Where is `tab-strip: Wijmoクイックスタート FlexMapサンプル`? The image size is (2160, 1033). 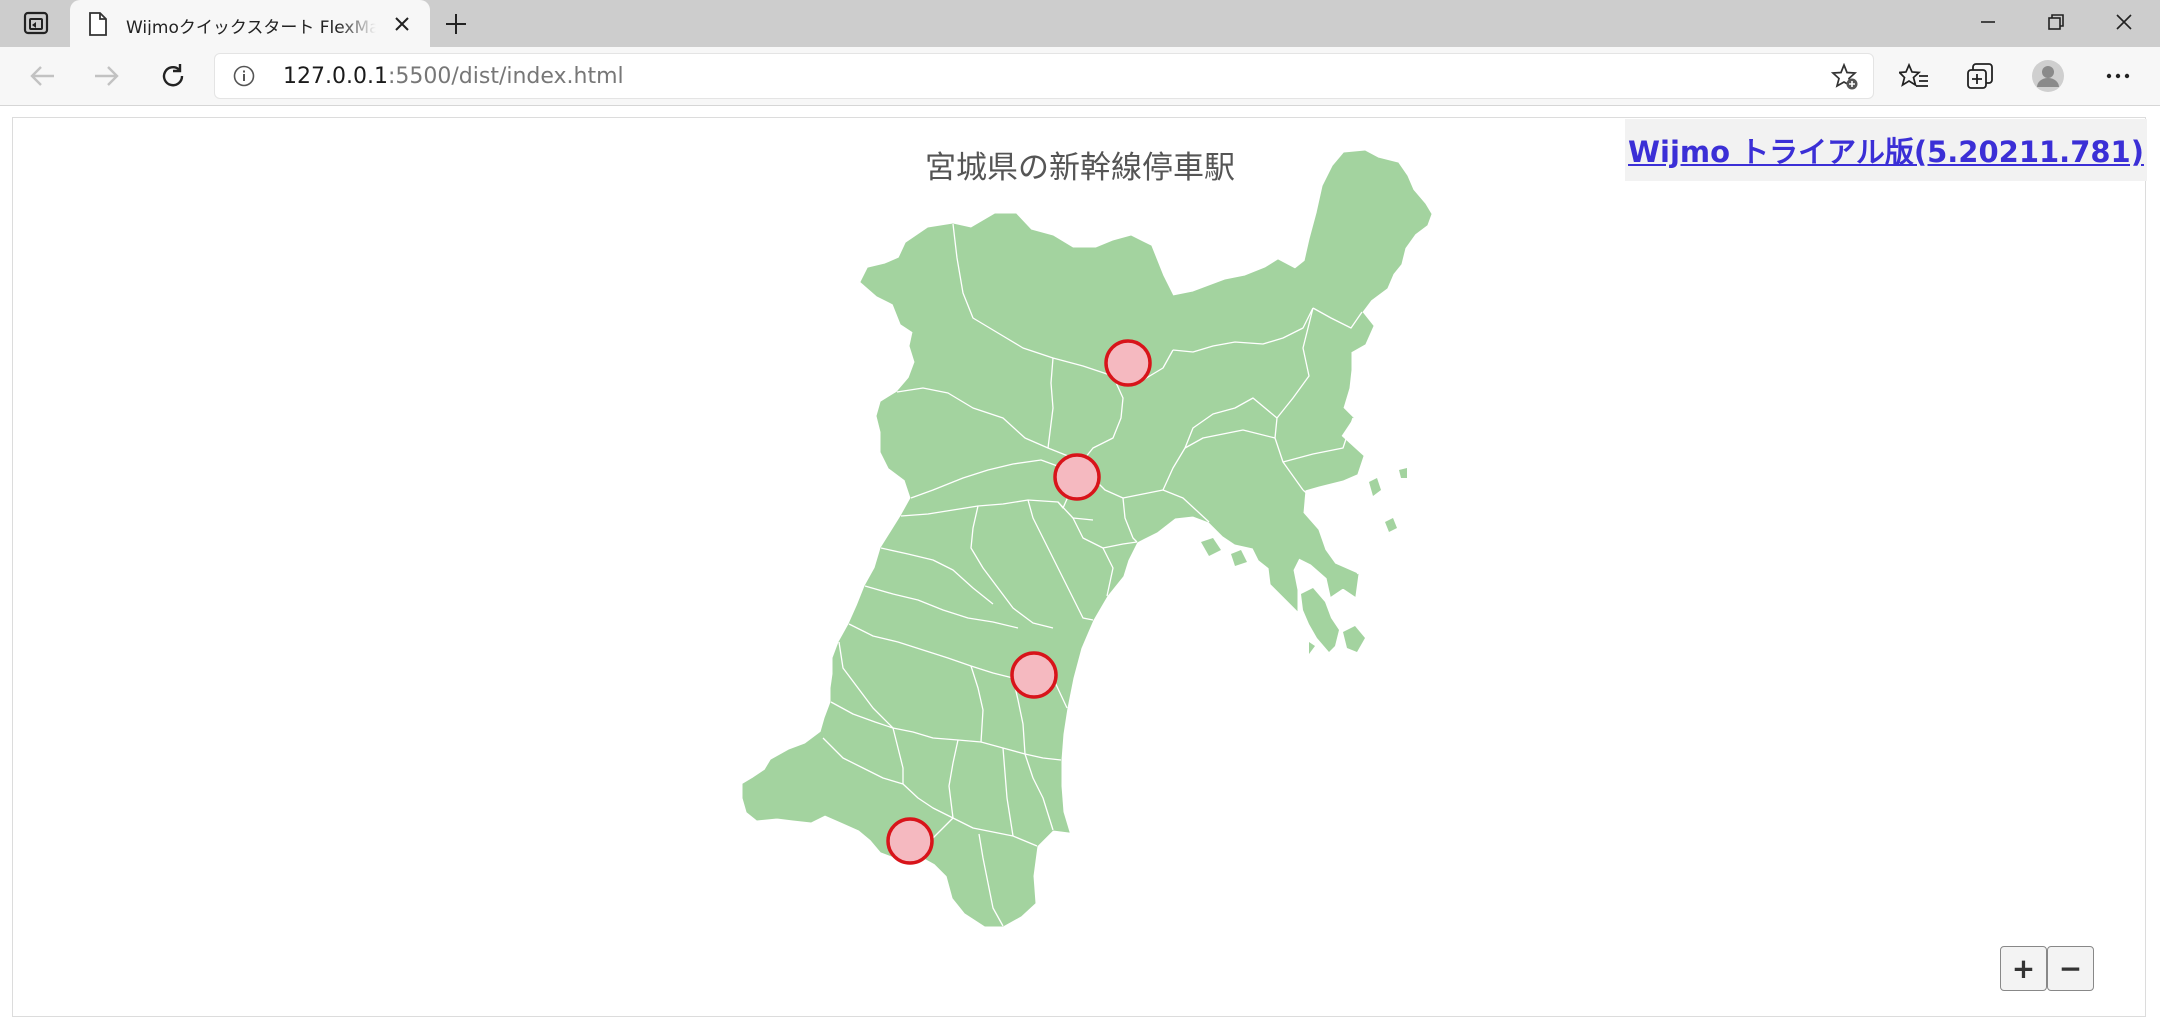
tab-strip: Wijmoクイックスタート FlexMapサンプル is located at coordinates (1080, 23).